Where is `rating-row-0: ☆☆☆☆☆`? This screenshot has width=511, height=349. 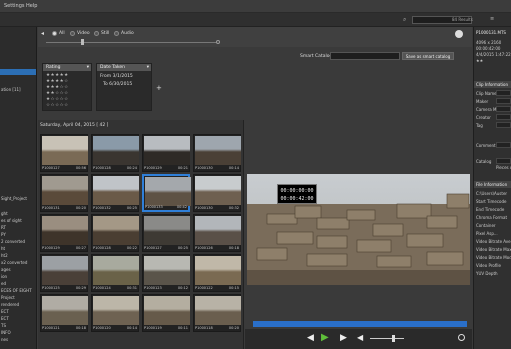
rating-row-0: ☆☆☆☆☆ is located at coordinates (57, 105).